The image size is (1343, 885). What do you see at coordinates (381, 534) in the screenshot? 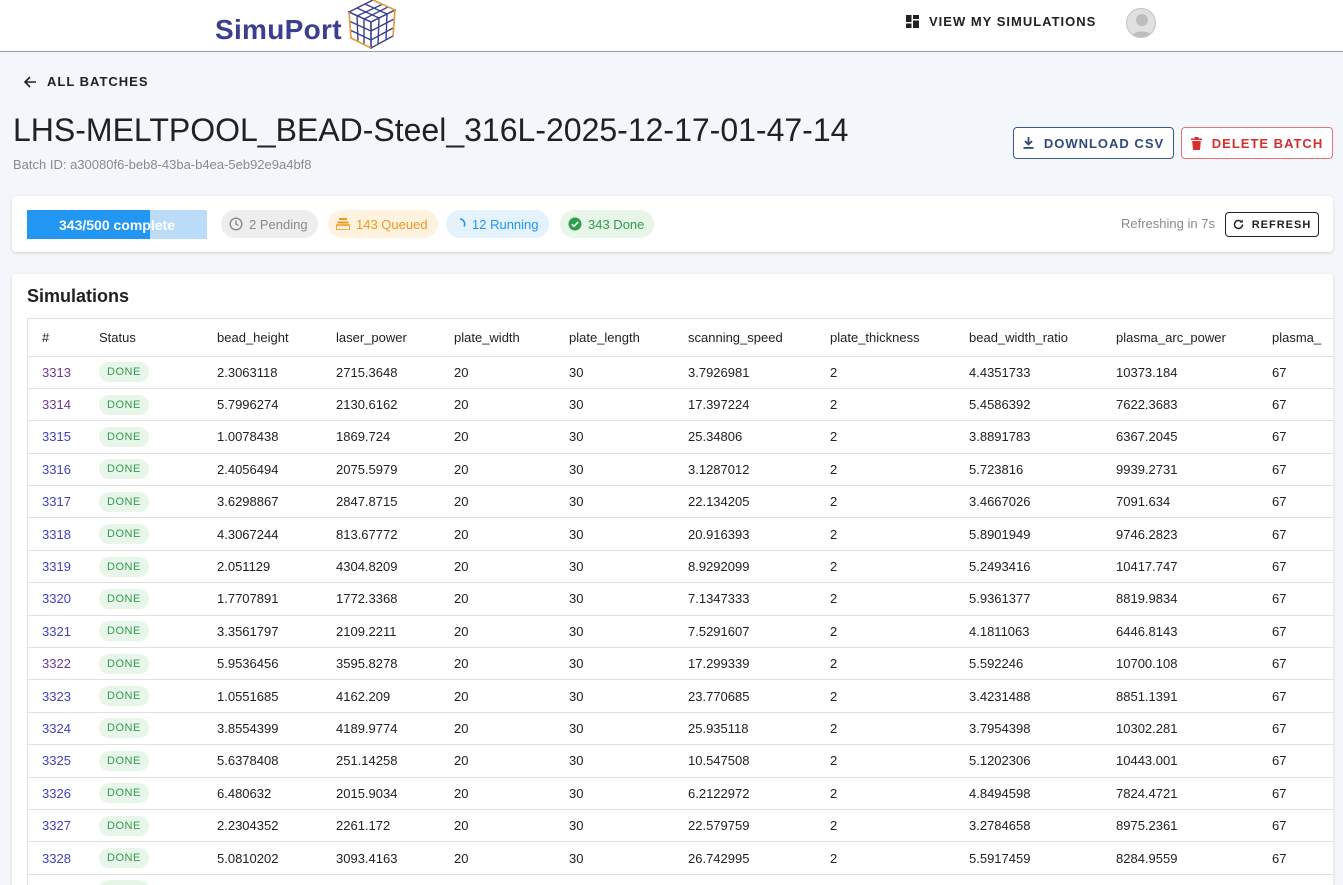
I see `cell-laser-power: 813.67772` at bounding box center [381, 534].